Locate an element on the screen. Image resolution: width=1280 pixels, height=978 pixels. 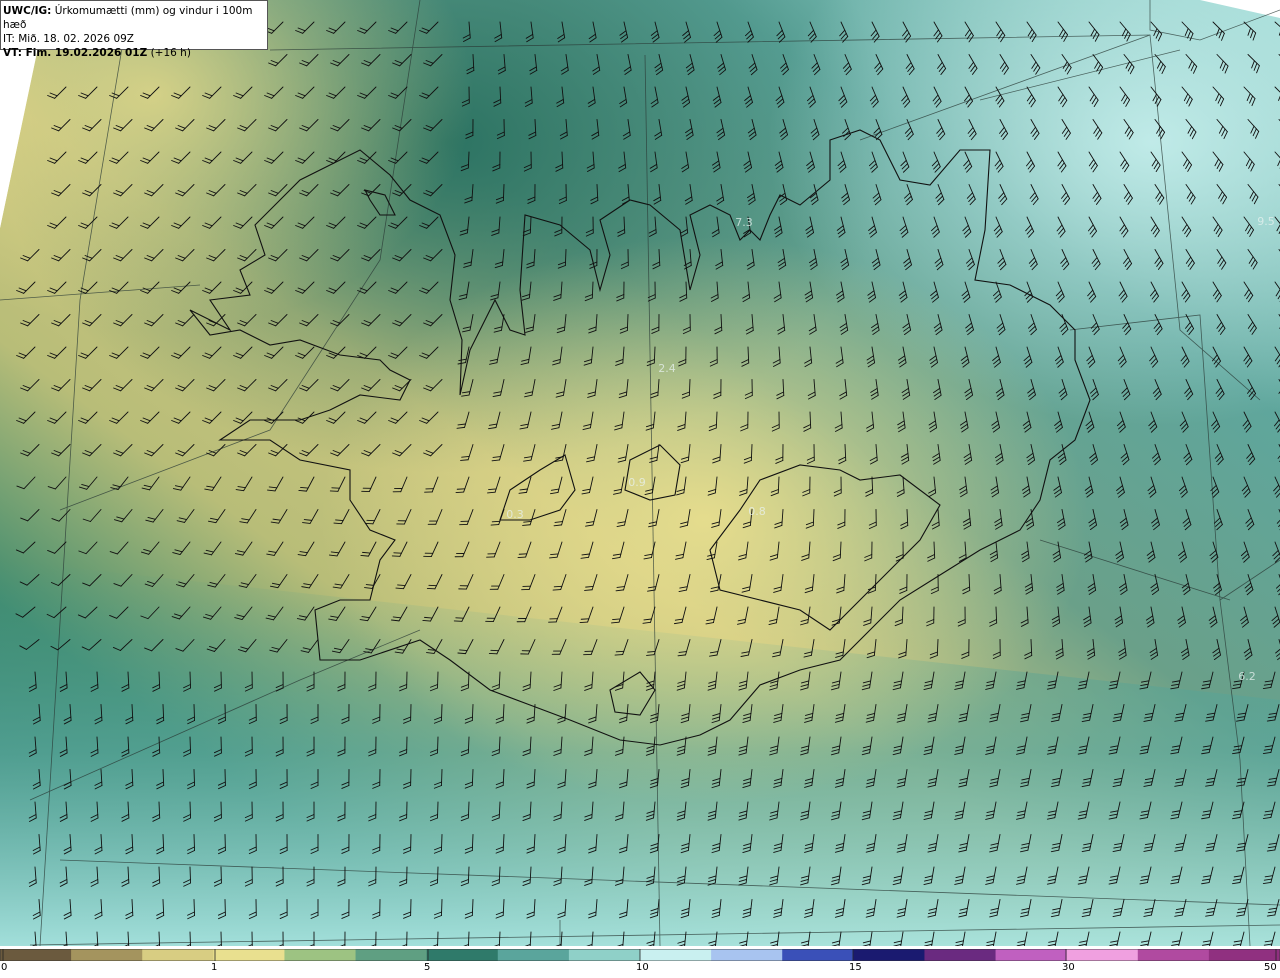
colorbar-tick-label: 30 is located at coordinates (1068, 967).